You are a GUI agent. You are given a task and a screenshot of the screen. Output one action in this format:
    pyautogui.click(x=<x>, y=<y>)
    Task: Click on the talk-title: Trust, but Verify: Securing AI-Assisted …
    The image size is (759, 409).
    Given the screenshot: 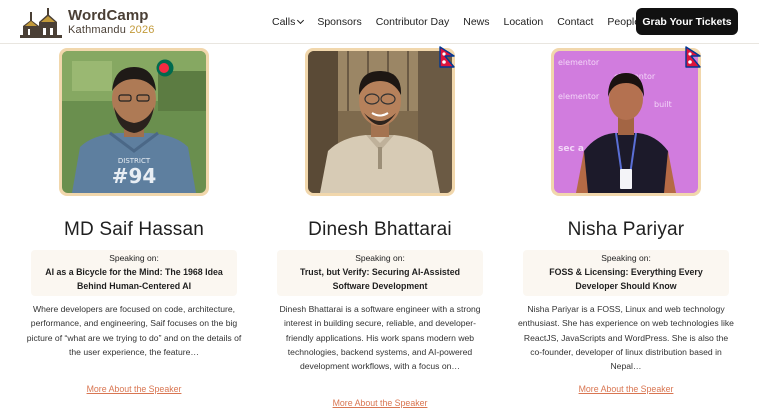 What is the action you would take?
    pyautogui.click(x=379, y=279)
    